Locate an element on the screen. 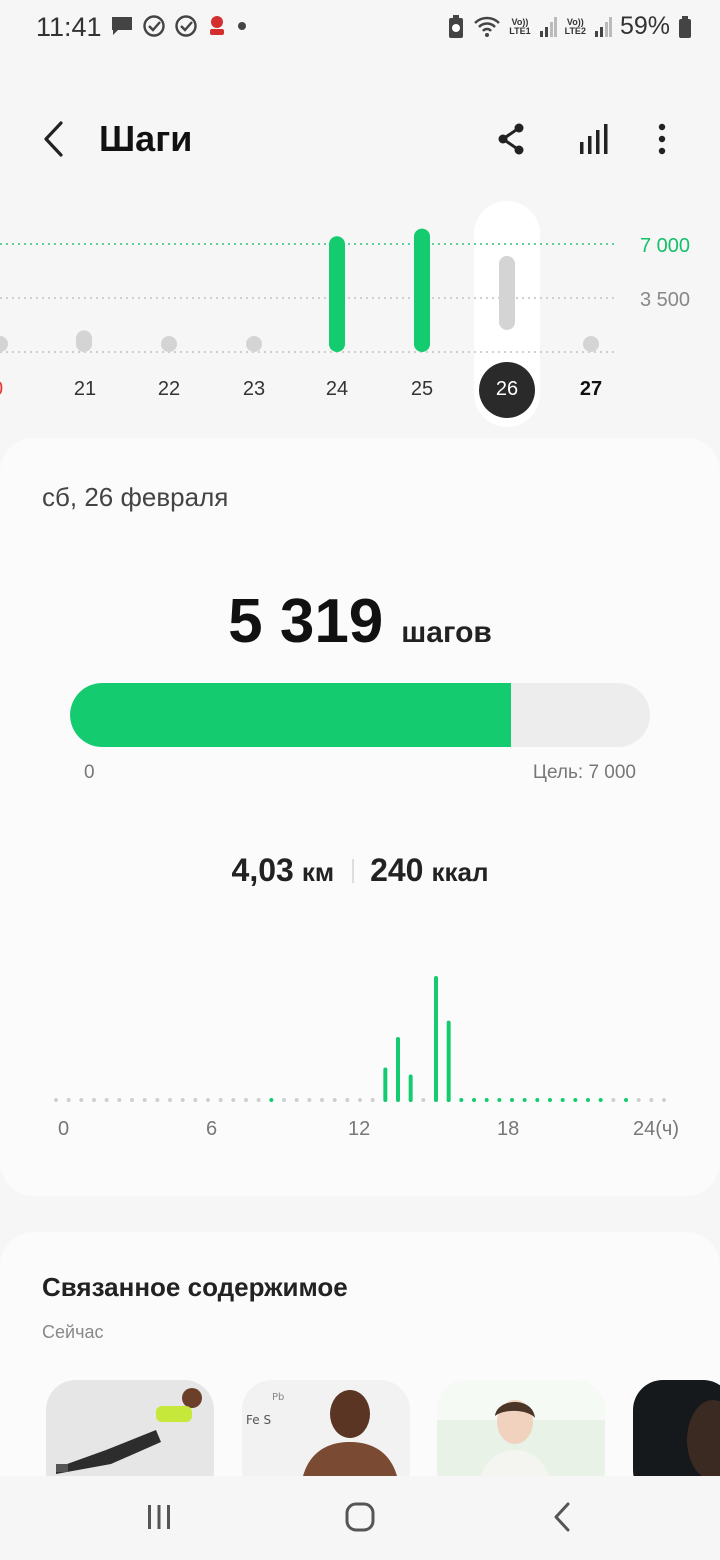 This screenshot has width=720, height=1560. steps-unit: шагов is located at coordinates (446, 632).